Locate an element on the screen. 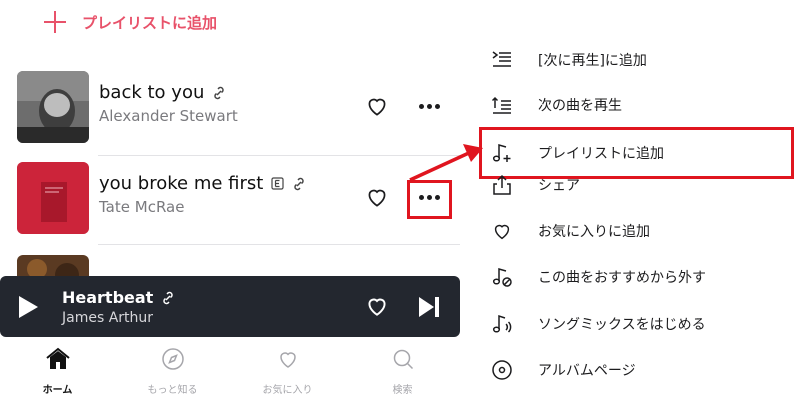  menu-item-album-page: アルバムページ is located at coordinates (640, 370).